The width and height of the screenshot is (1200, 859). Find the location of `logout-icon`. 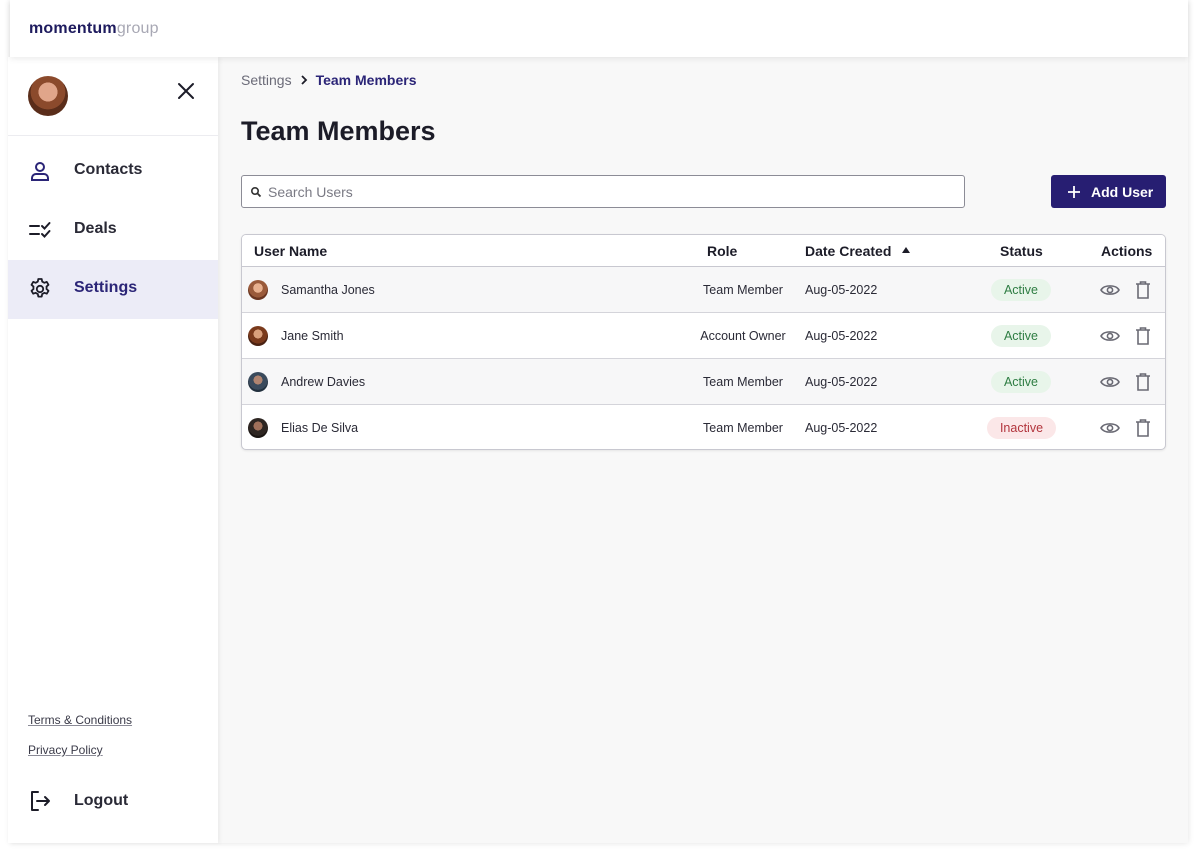

logout-icon is located at coordinates (40, 801).